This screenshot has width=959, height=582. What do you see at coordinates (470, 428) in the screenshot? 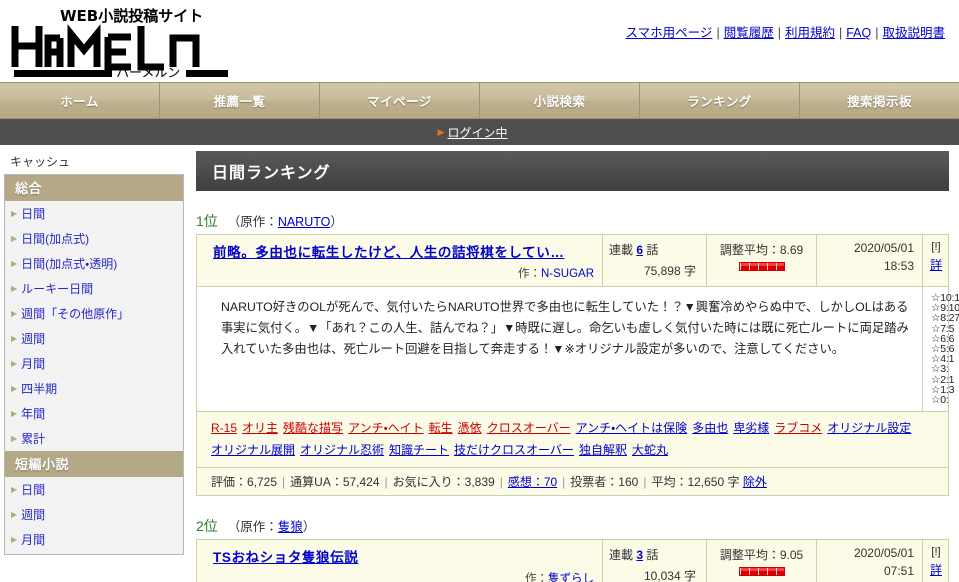
I see `tag-link: 憑依` at bounding box center [470, 428].